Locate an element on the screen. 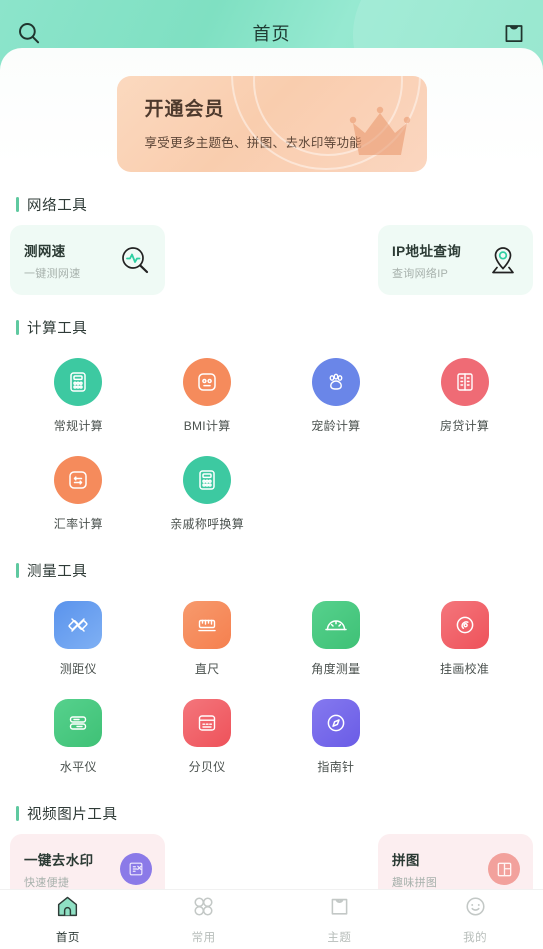 Image resolution: width=543 pixels, height=949 pixels. speedtest-search-icon is located at coordinates (135, 260).